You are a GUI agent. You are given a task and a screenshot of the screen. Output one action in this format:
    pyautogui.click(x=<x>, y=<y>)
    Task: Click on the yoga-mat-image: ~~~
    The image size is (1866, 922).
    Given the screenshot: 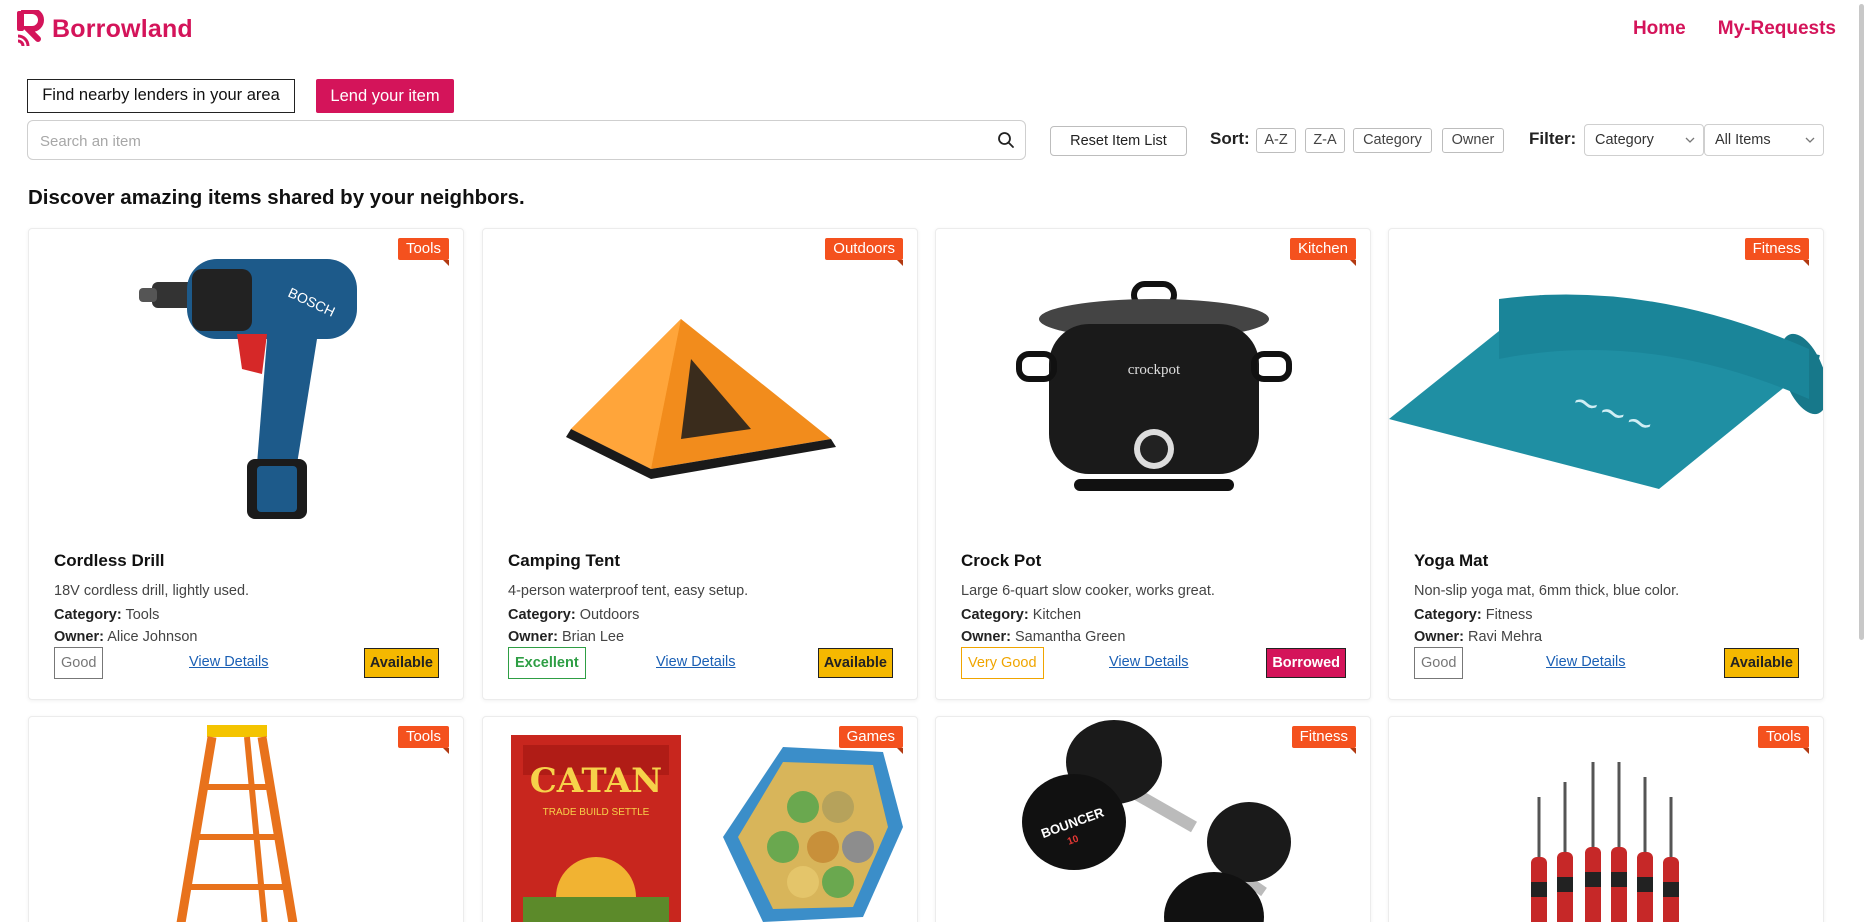 What is the action you would take?
    pyautogui.click(x=1606, y=379)
    